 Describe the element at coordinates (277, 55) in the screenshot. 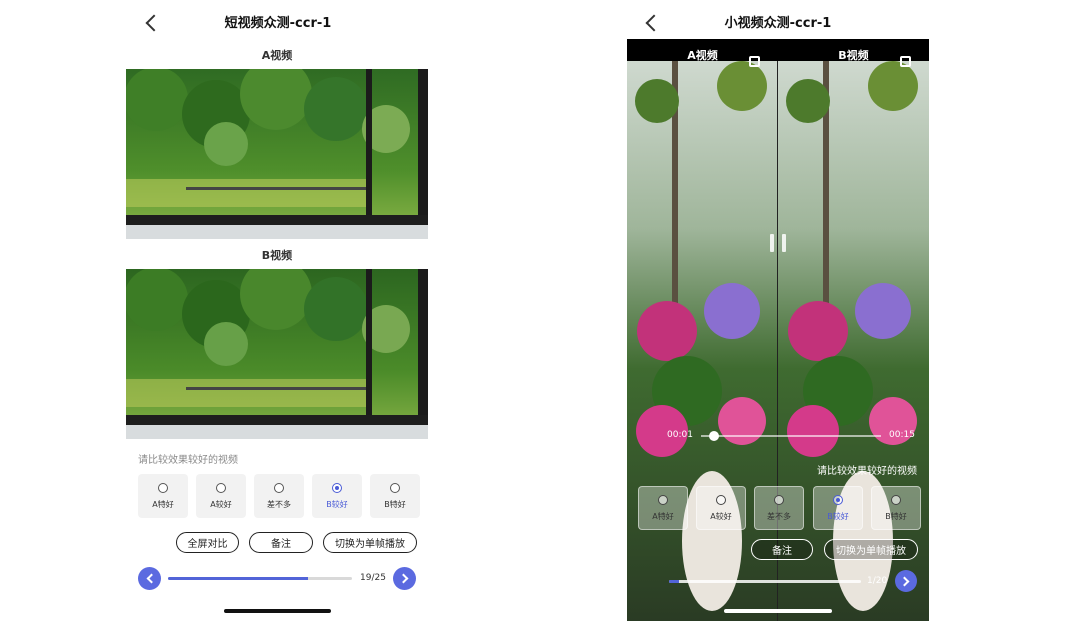

I see `video-a-label: A视频` at that location.